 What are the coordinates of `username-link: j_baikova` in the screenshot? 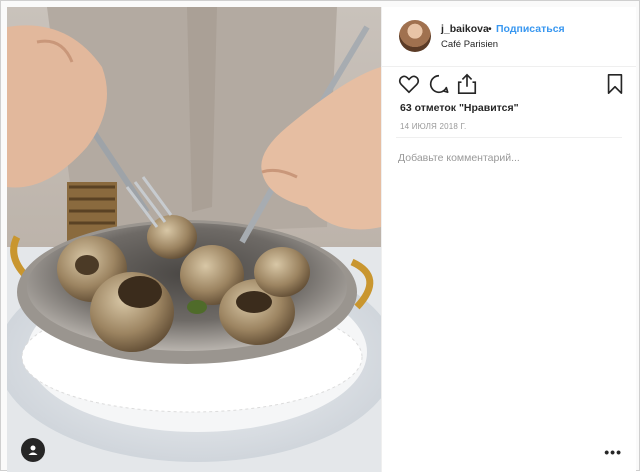 It's located at (465, 29).